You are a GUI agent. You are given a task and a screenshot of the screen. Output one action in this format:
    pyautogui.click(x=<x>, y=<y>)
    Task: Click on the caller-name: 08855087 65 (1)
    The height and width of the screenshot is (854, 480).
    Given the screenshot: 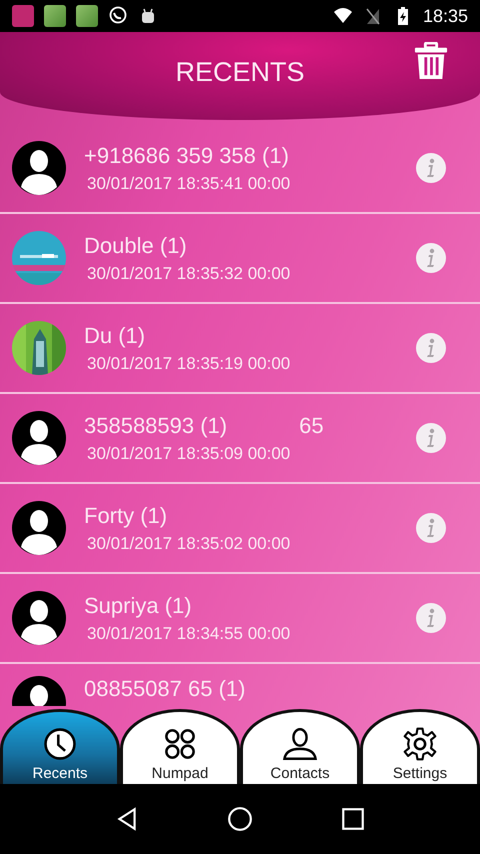 What is the action you would take?
    pyautogui.click(x=165, y=689)
    